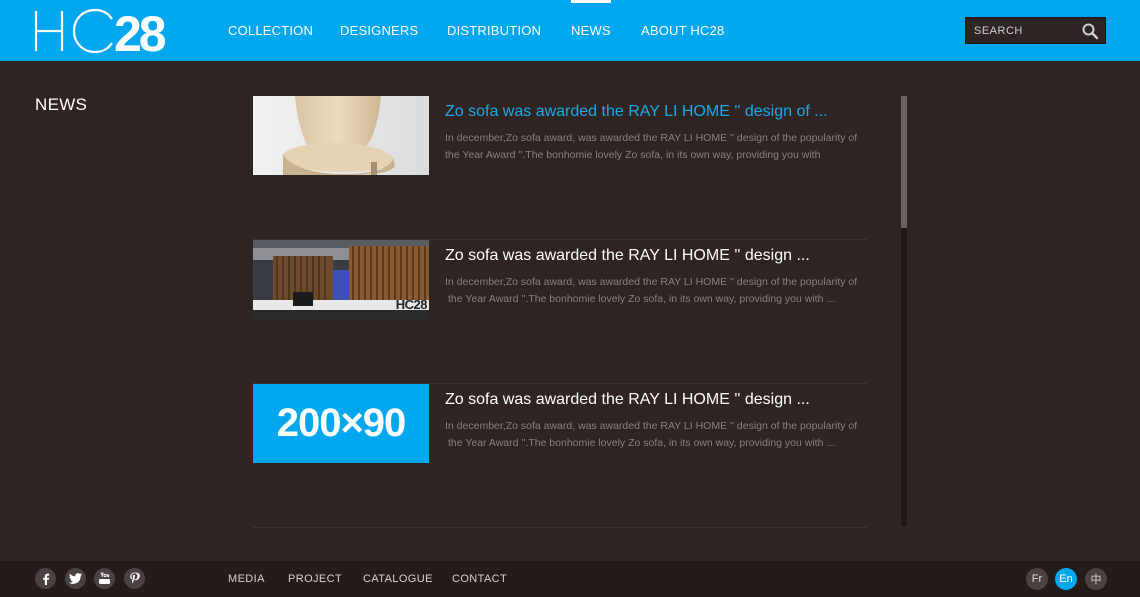 Image resolution: width=1140 pixels, height=597 pixels. What do you see at coordinates (682, 30) in the screenshot?
I see `nav-about: ABOUT HC28` at bounding box center [682, 30].